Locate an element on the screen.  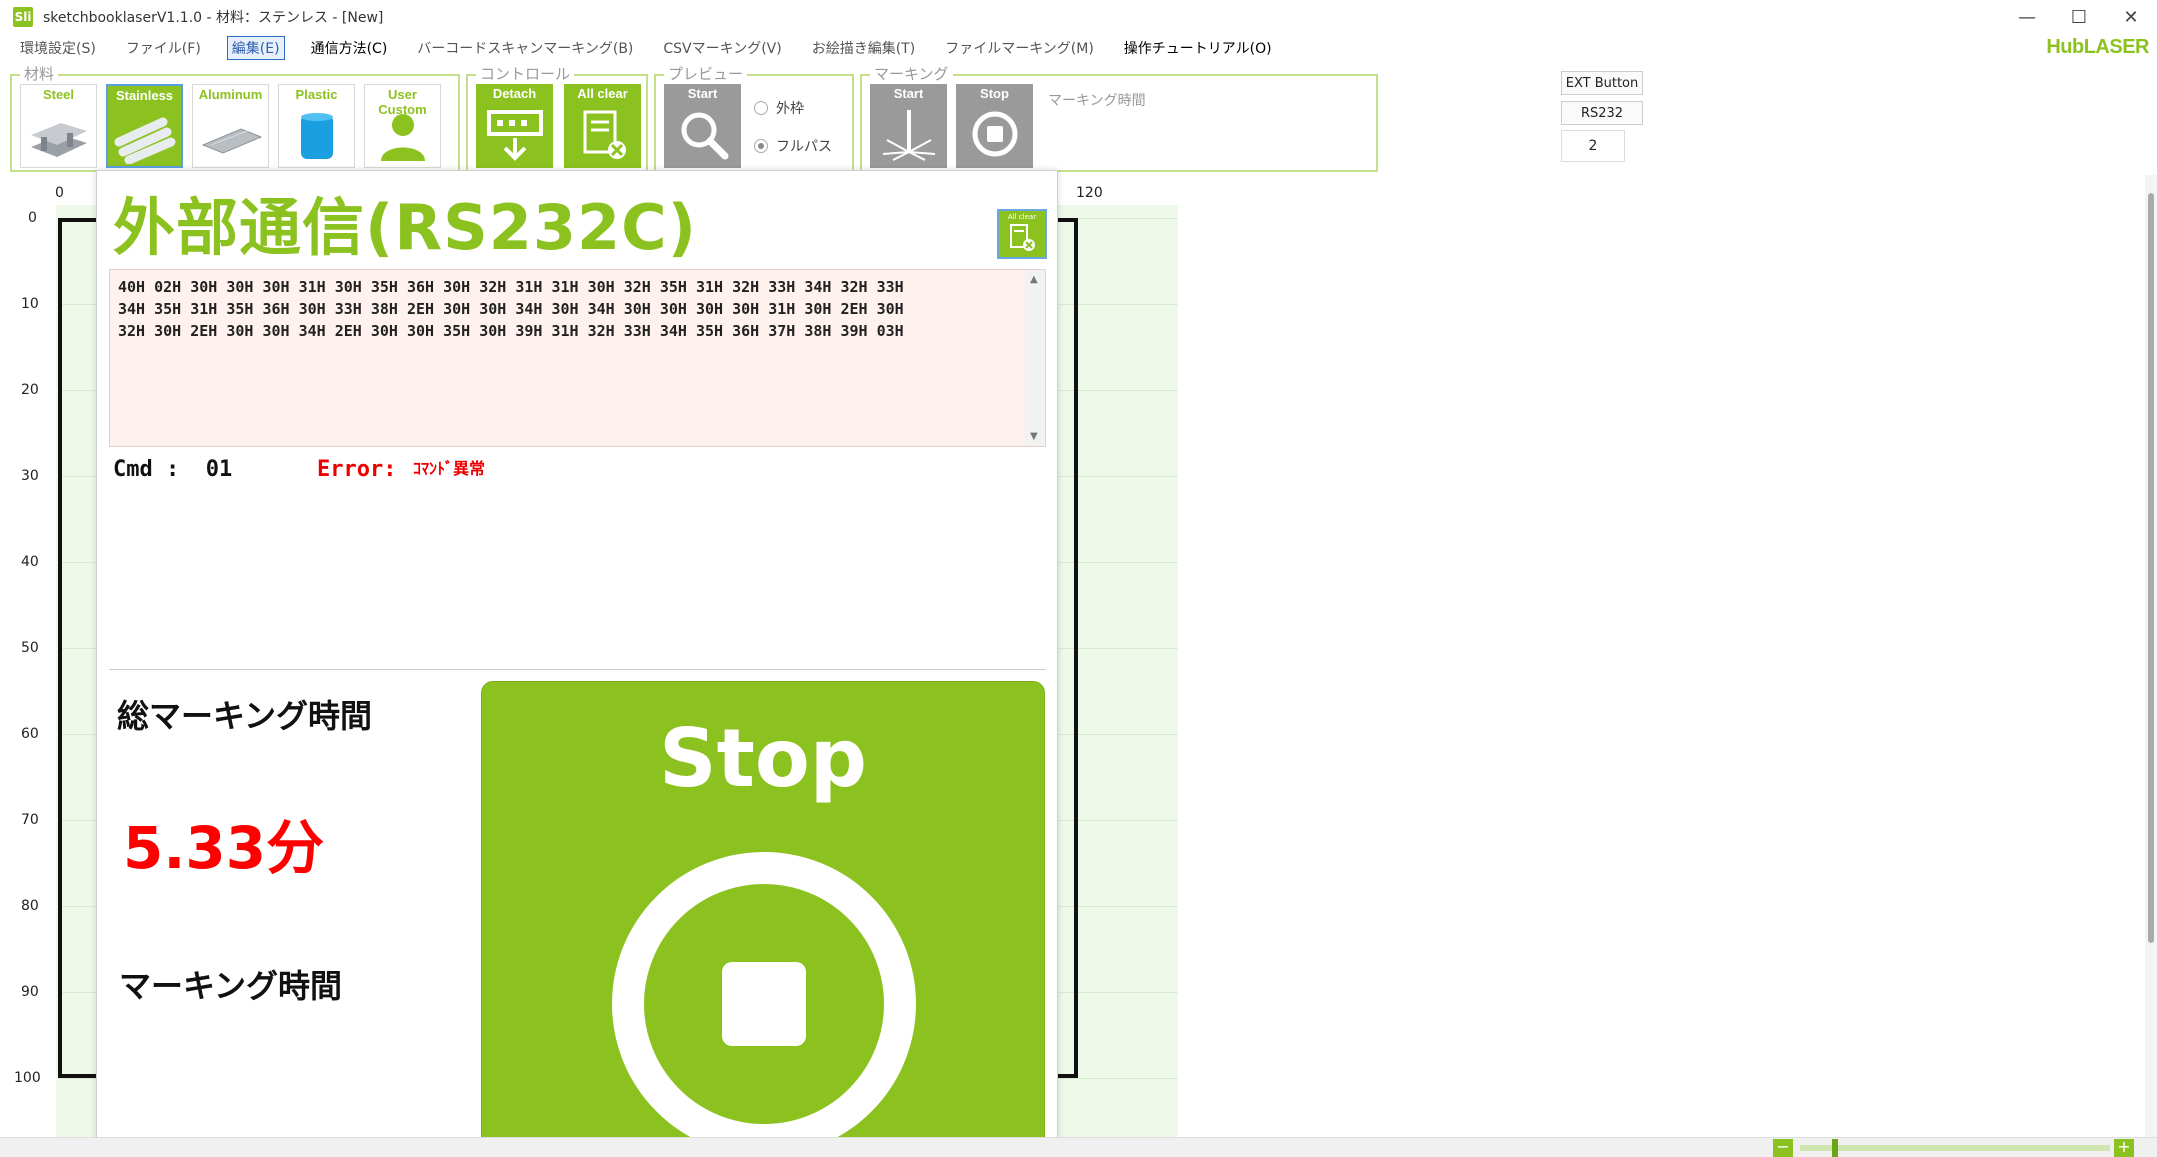
close-button: ✕ is located at coordinates (2131, 17).